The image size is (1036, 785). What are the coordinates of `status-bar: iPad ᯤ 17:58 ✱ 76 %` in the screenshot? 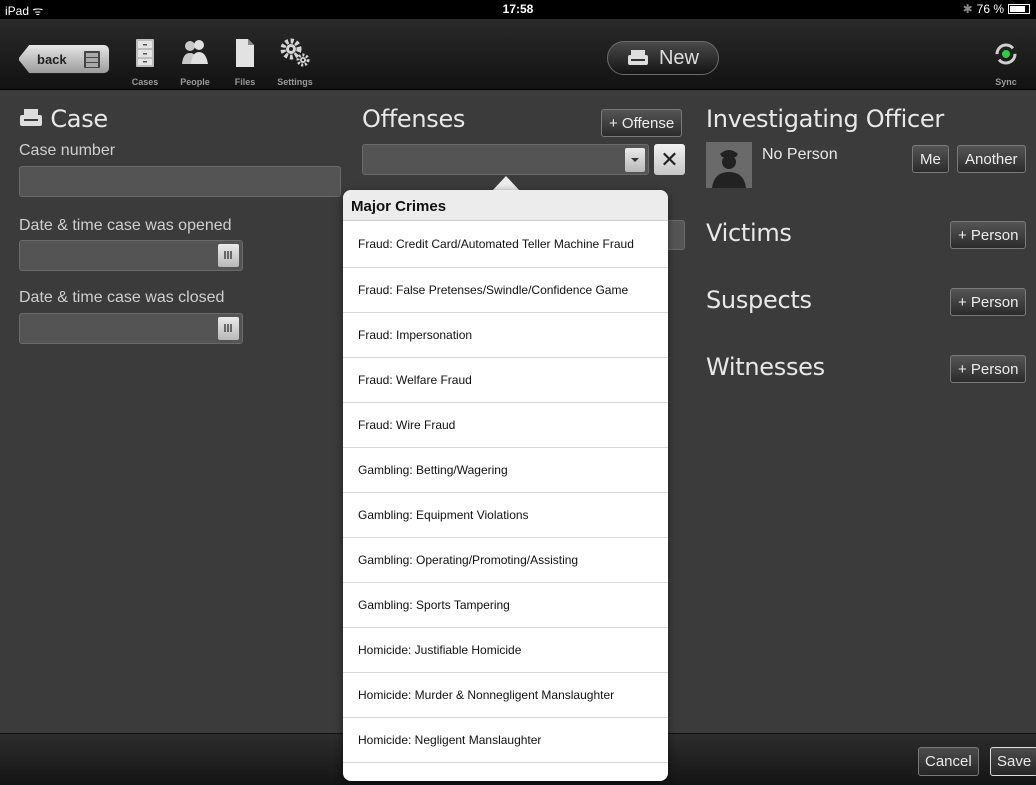 It's located at (518, 9).